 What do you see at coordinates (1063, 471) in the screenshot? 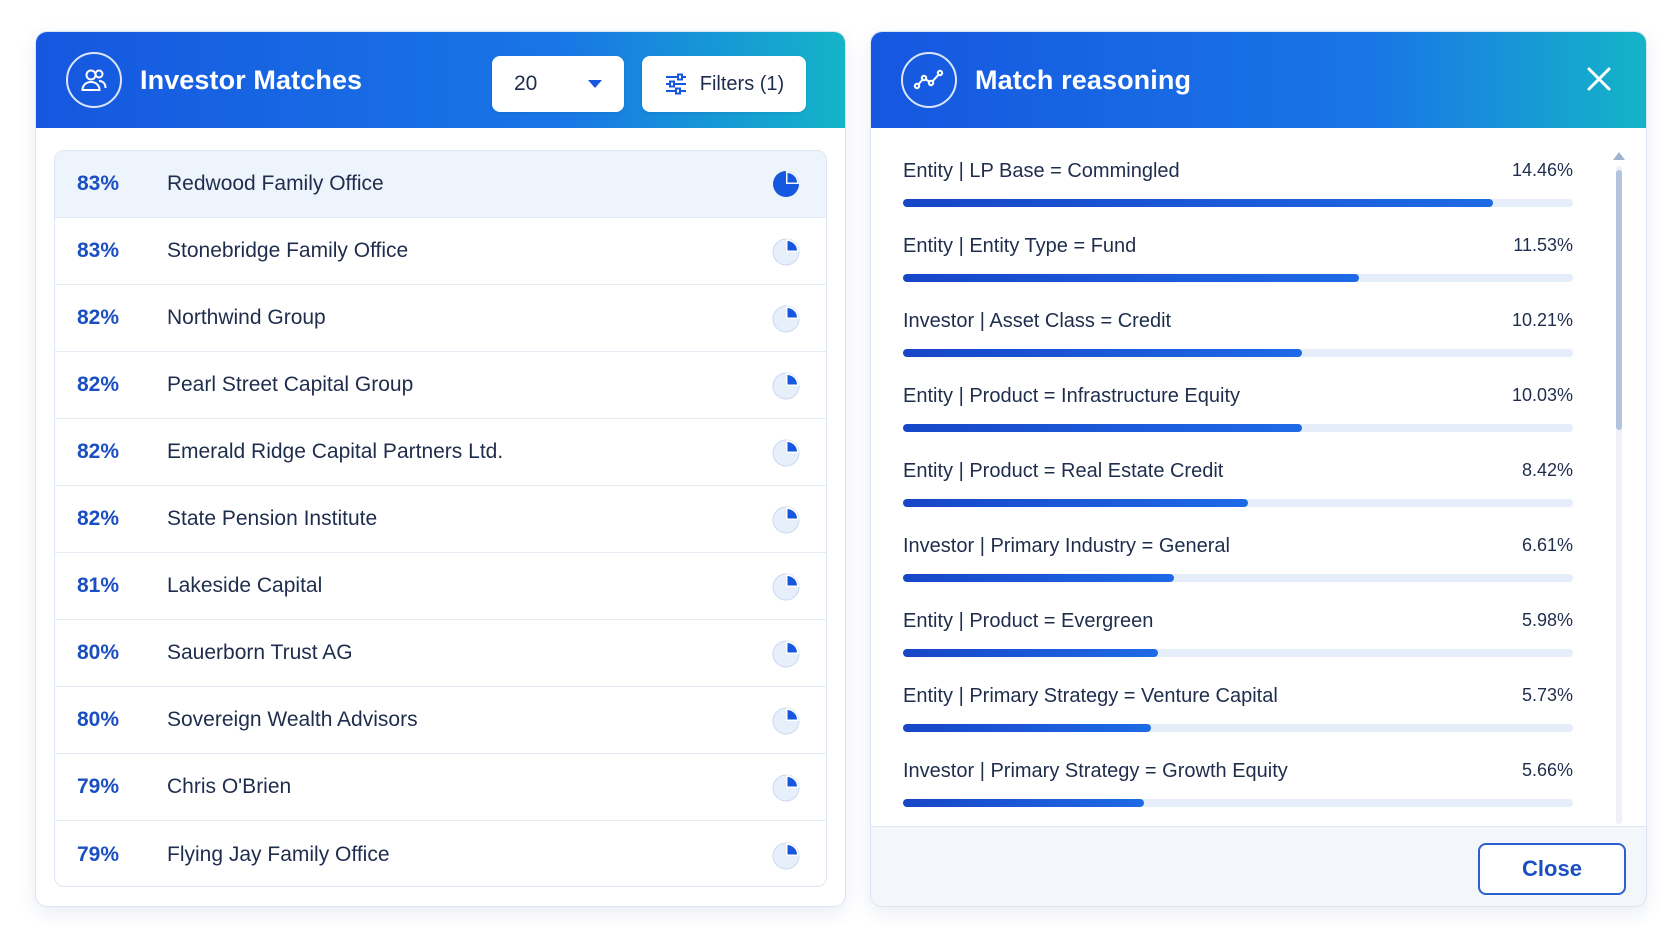
I see `reason-label: Entity | Product = Real Estate Credit` at bounding box center [1063, 471].